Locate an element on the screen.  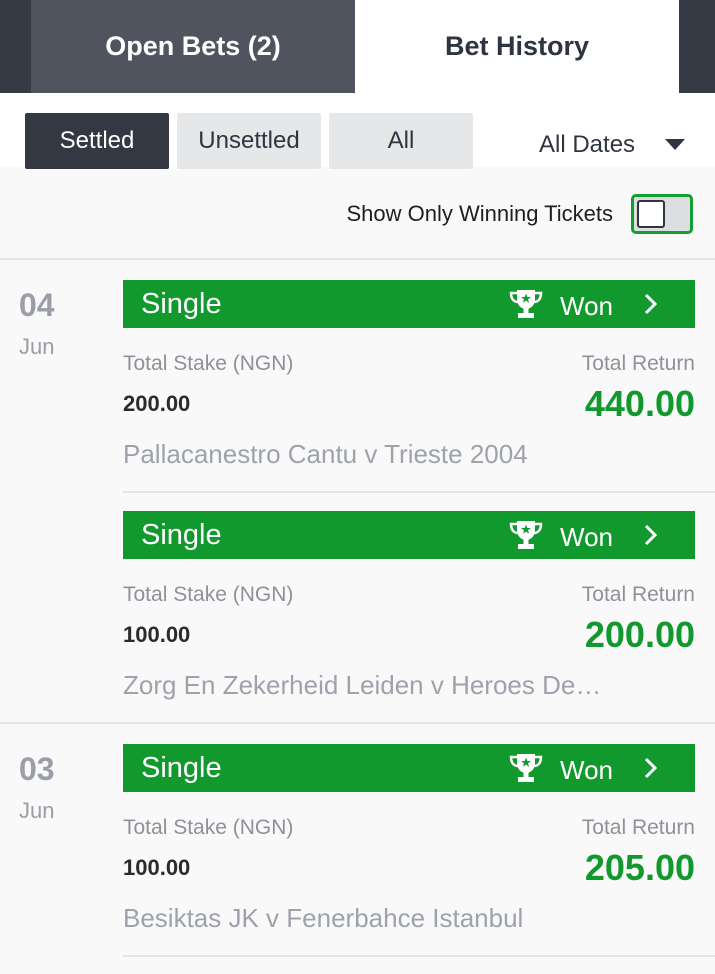
filter-settled-button: Settled is located at coordinates (97, 141).